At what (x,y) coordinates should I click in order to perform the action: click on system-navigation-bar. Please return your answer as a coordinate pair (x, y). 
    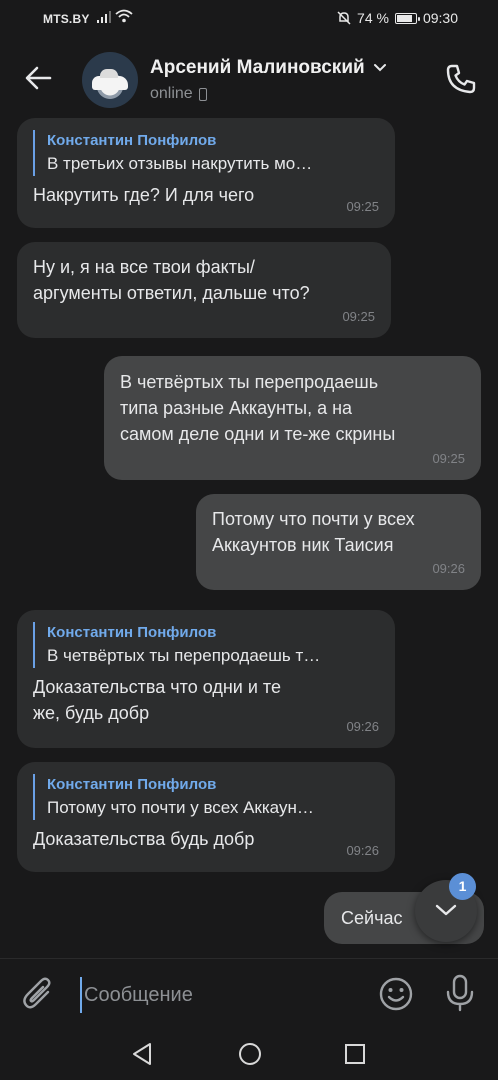
    Looking at the image, I should click on (249, 1054).